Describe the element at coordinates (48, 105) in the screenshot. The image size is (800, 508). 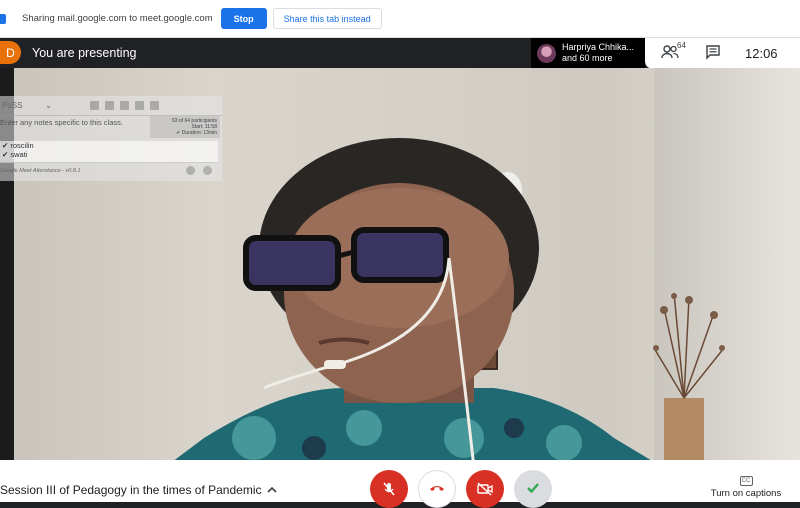
I see `chevron-down-icon: ⌄` at that location.